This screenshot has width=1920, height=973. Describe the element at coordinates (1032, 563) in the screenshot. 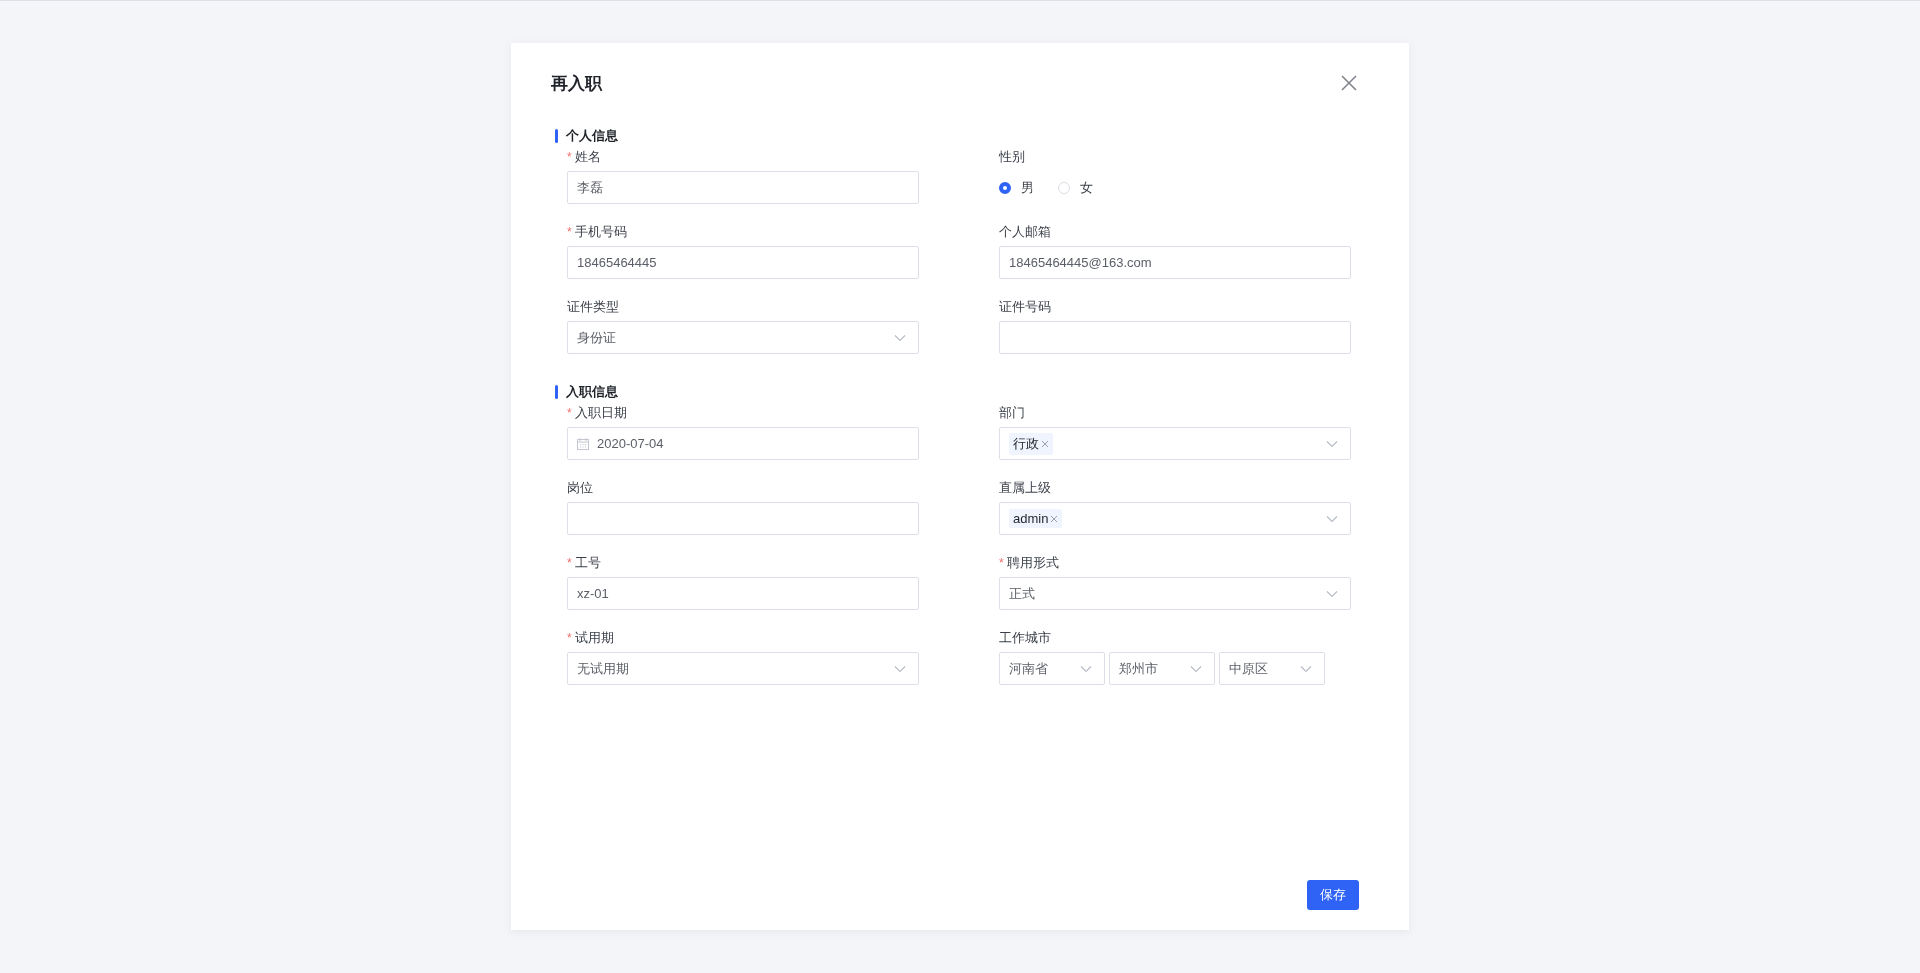

I see `field-label: 聘用形式` at that location.